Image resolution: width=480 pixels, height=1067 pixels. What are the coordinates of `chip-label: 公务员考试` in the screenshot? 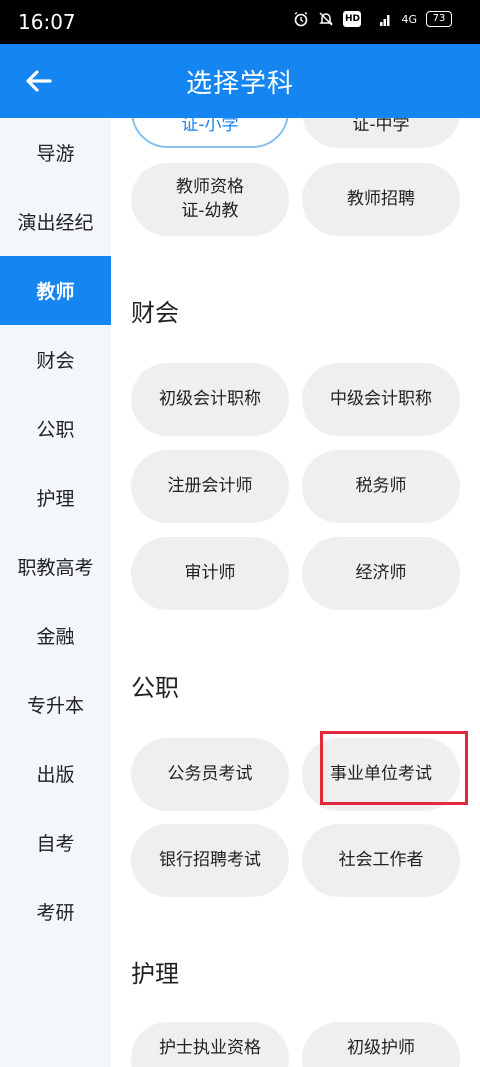 It's located at (210, 773).